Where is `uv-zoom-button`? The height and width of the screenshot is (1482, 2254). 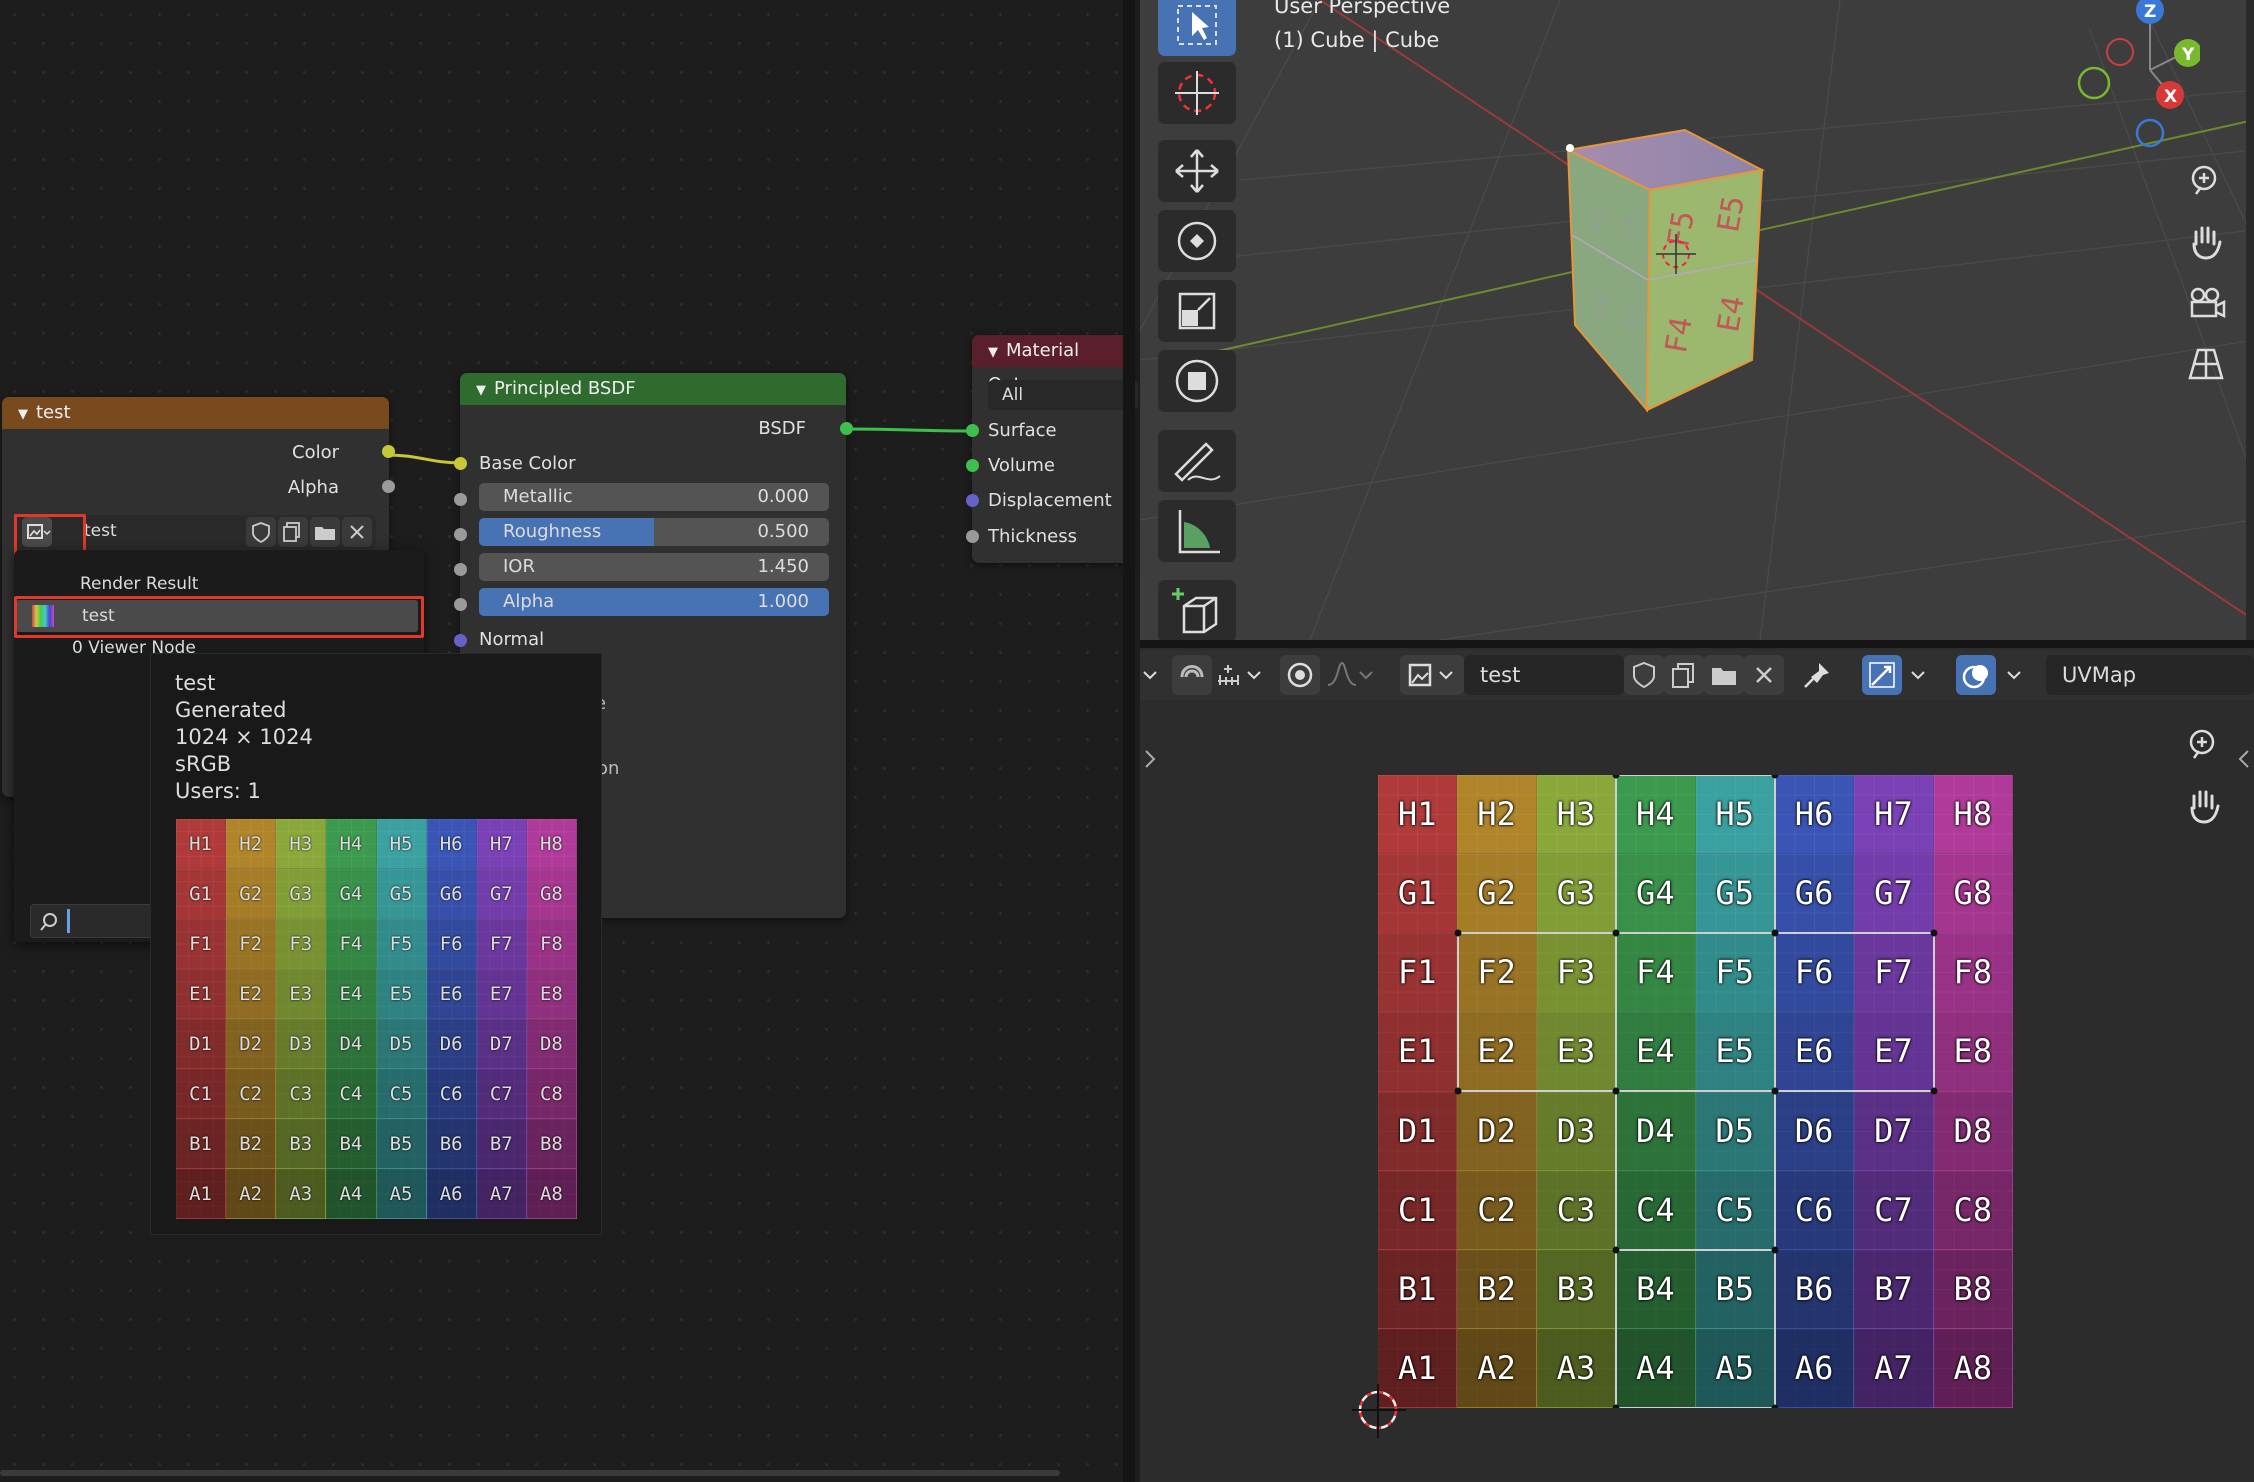 uv-zoom-button is located at coordinates (2204, 746).